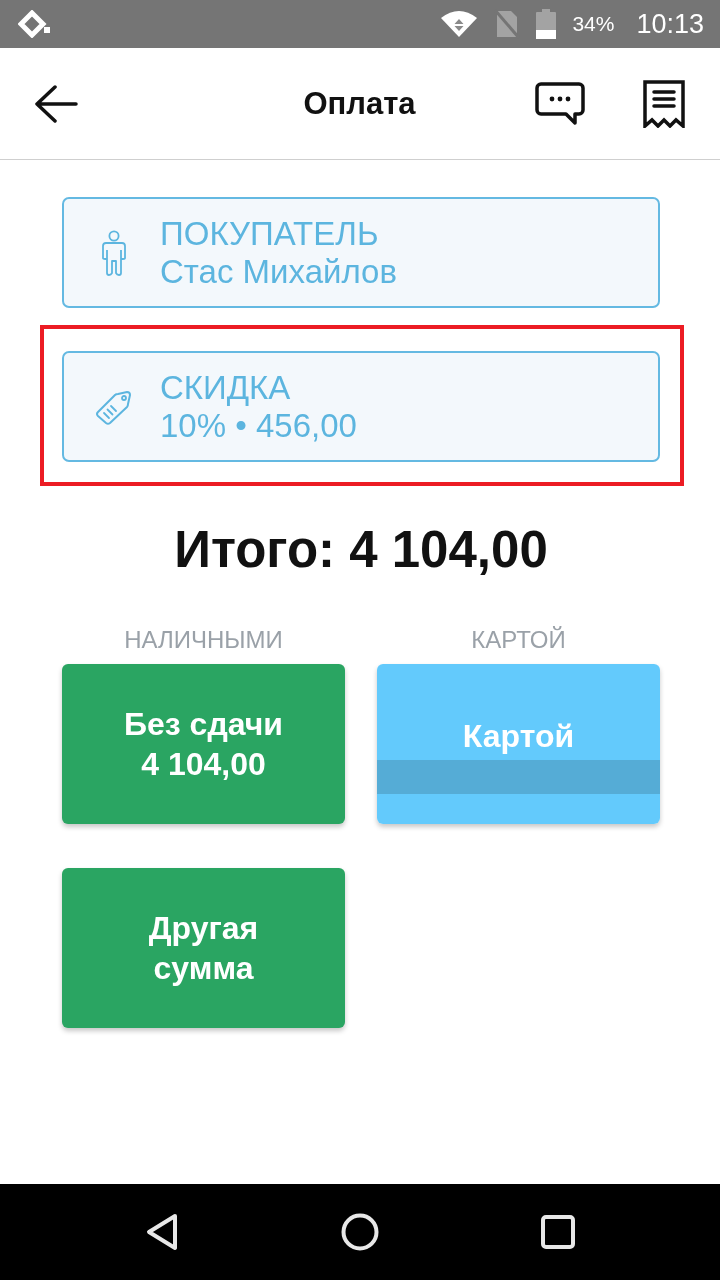 The image size is (720, 1280). Describe the element at coordinates (203, 948) in the screenshot. I see `cash-payment-button: Другая сумма` at that location.